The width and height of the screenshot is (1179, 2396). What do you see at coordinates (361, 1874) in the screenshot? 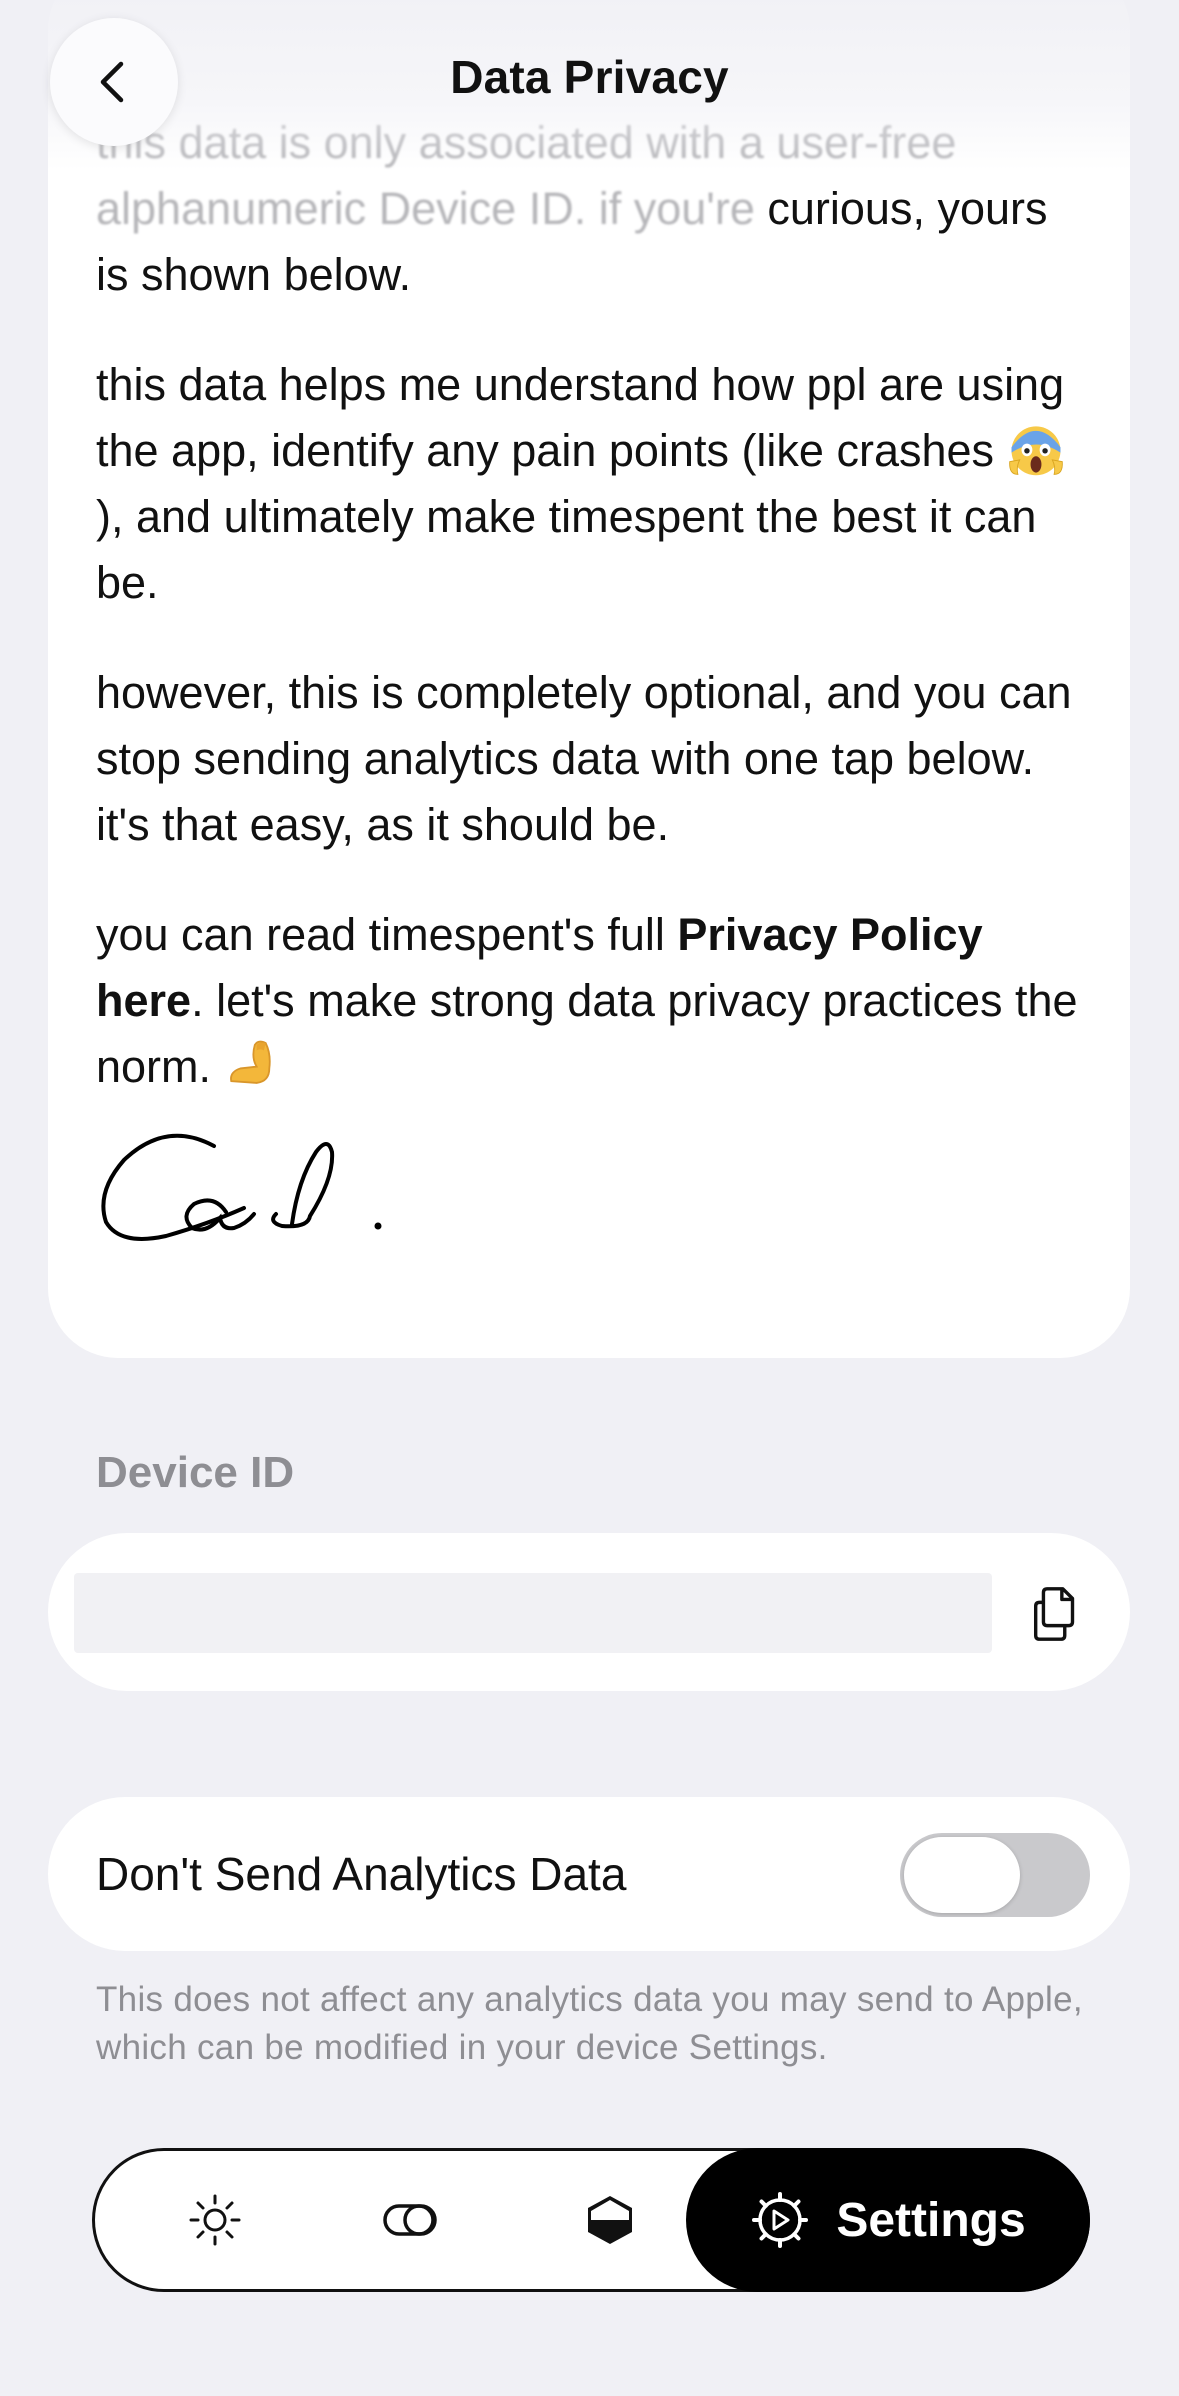
I see `analytics-toggle-label: Don't Send Analytics Data` at bounding box center [361, 1874].